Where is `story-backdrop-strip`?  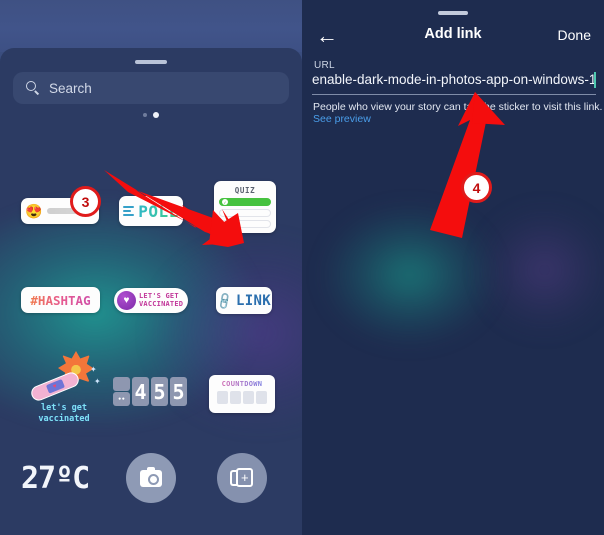
story-backdrop-strip is located at coordinates (151, 26).